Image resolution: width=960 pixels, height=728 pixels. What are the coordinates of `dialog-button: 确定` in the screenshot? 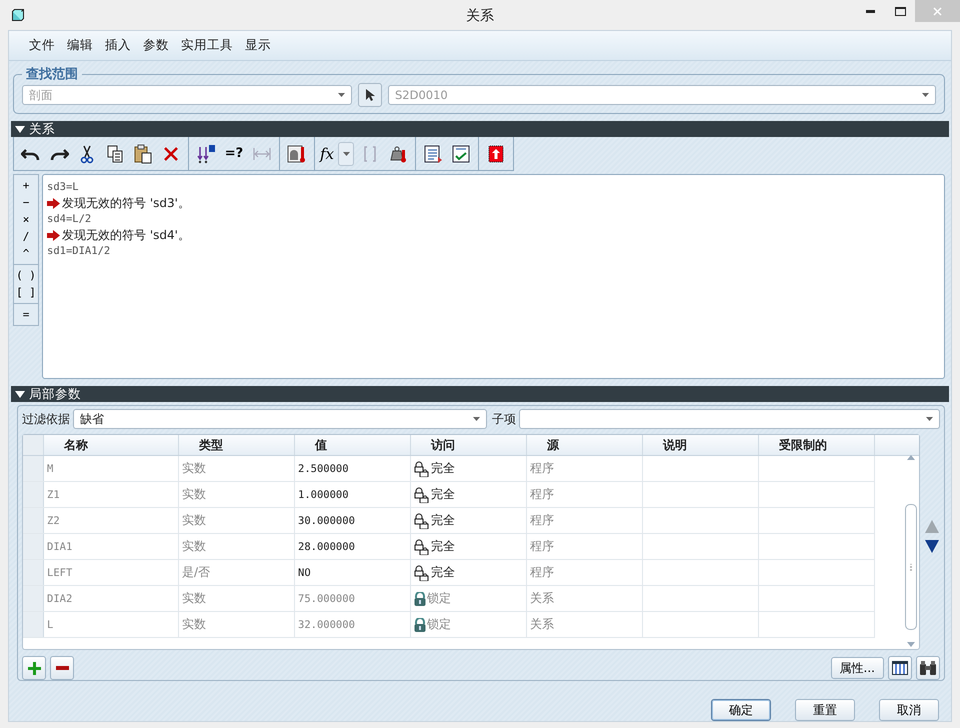 It's located at (741, 710).